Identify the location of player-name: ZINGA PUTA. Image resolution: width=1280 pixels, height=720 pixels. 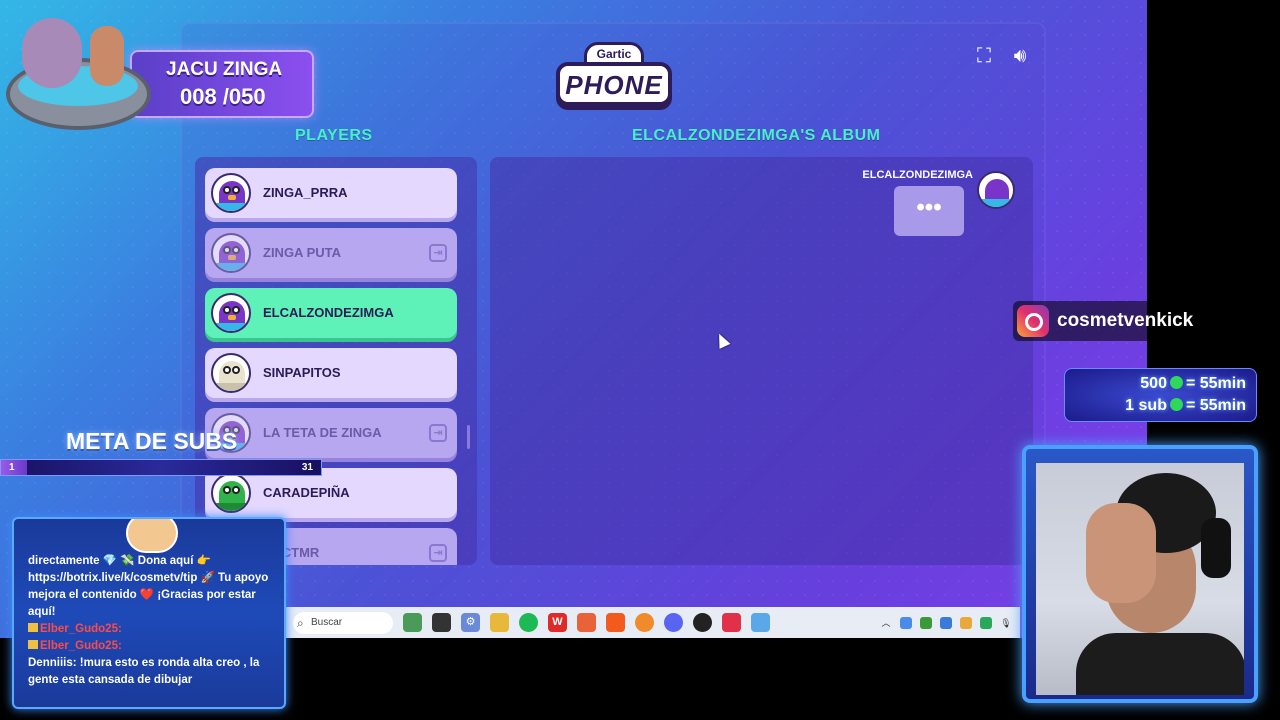
(302, 252).